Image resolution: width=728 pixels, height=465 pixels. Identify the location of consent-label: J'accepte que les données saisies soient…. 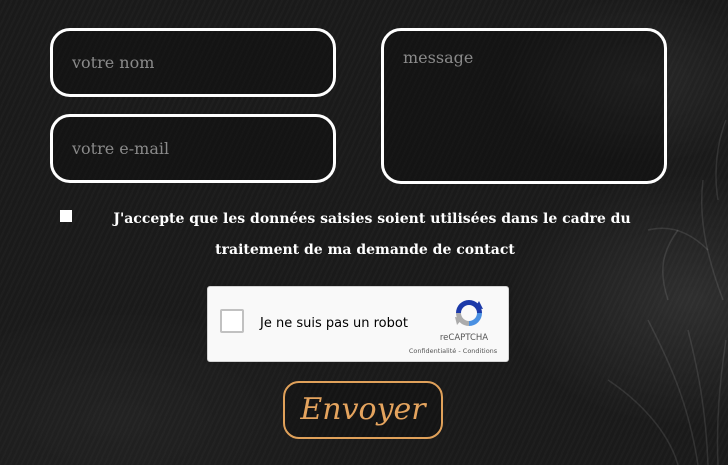
(365, 235).